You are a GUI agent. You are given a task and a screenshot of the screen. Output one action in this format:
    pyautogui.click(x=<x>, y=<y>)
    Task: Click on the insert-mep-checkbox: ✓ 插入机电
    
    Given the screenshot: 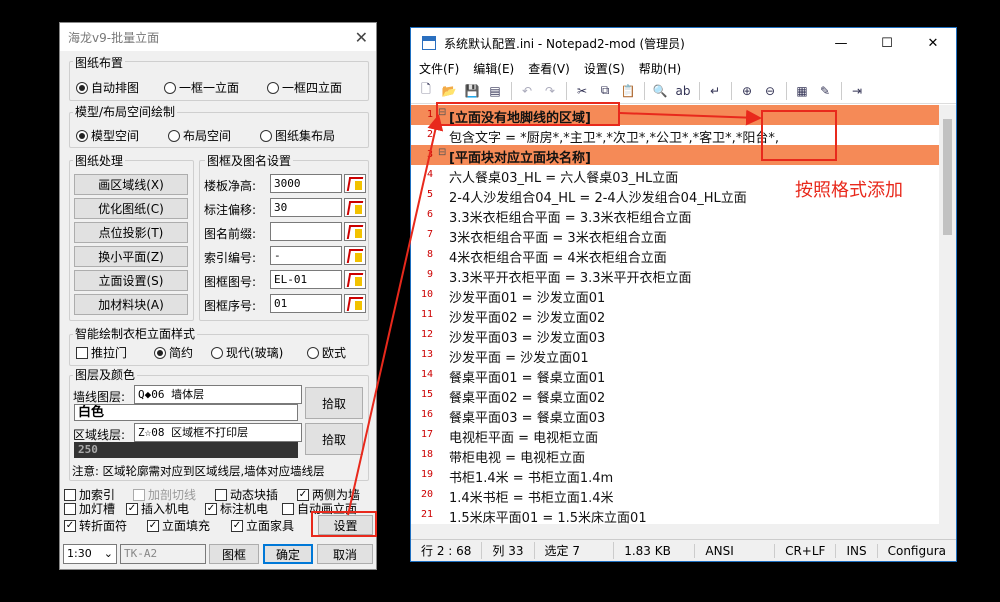 What is the action you would take?
    pyautogui.click(x=157, y=508)
    